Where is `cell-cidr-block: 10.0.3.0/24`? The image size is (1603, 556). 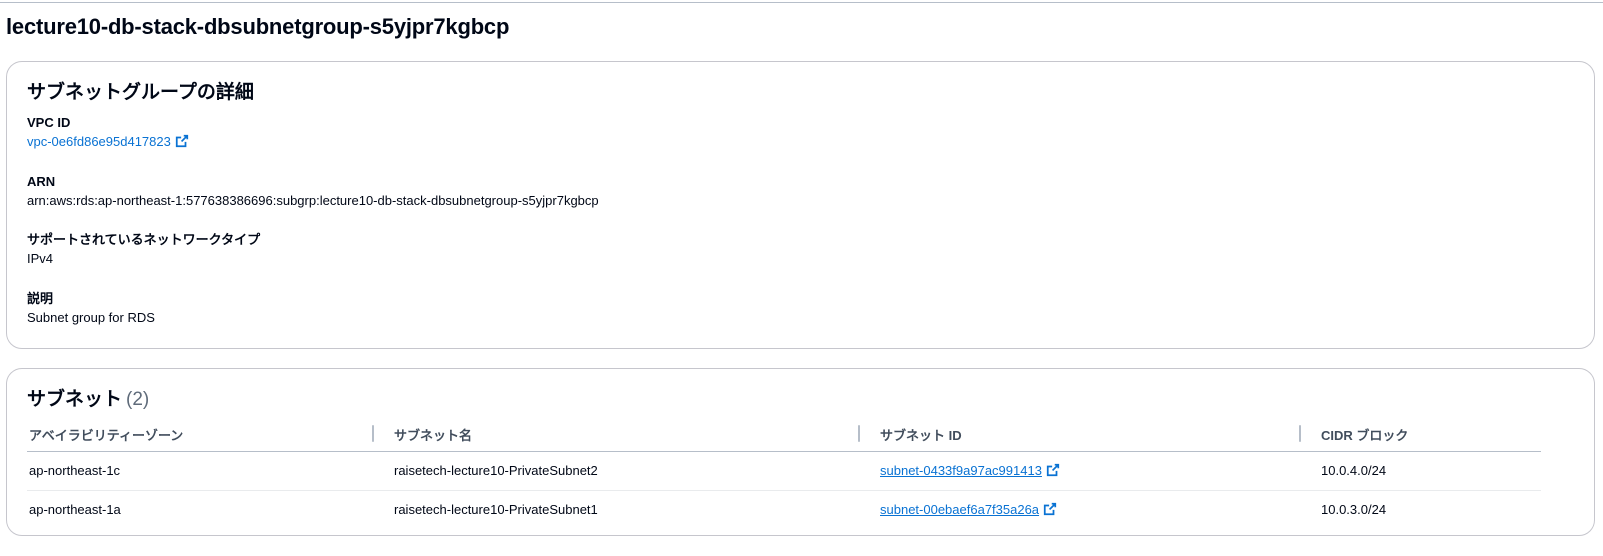 cell-cidr-block: 10.0.3.0/24 is located at coordinates (1354, 509).